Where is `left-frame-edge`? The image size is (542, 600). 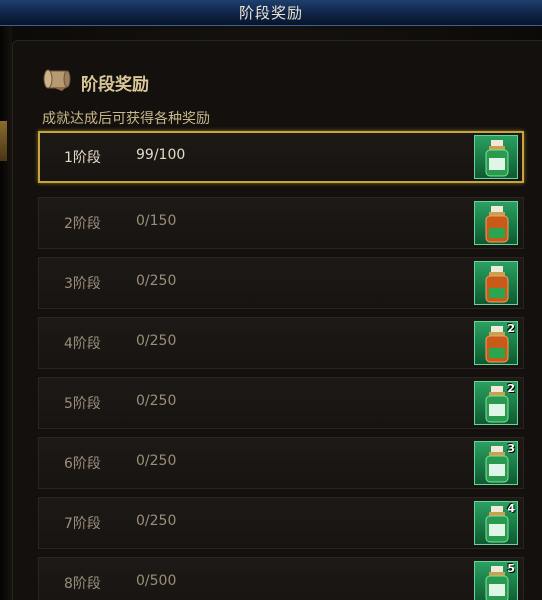 left-frame-edge is located at coordinates (6, 313).